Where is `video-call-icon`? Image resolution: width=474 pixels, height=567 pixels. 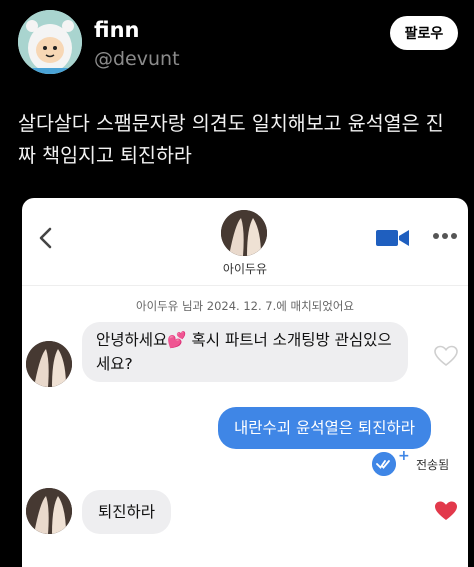
video-call-icon is located at coordinates (393, 238).